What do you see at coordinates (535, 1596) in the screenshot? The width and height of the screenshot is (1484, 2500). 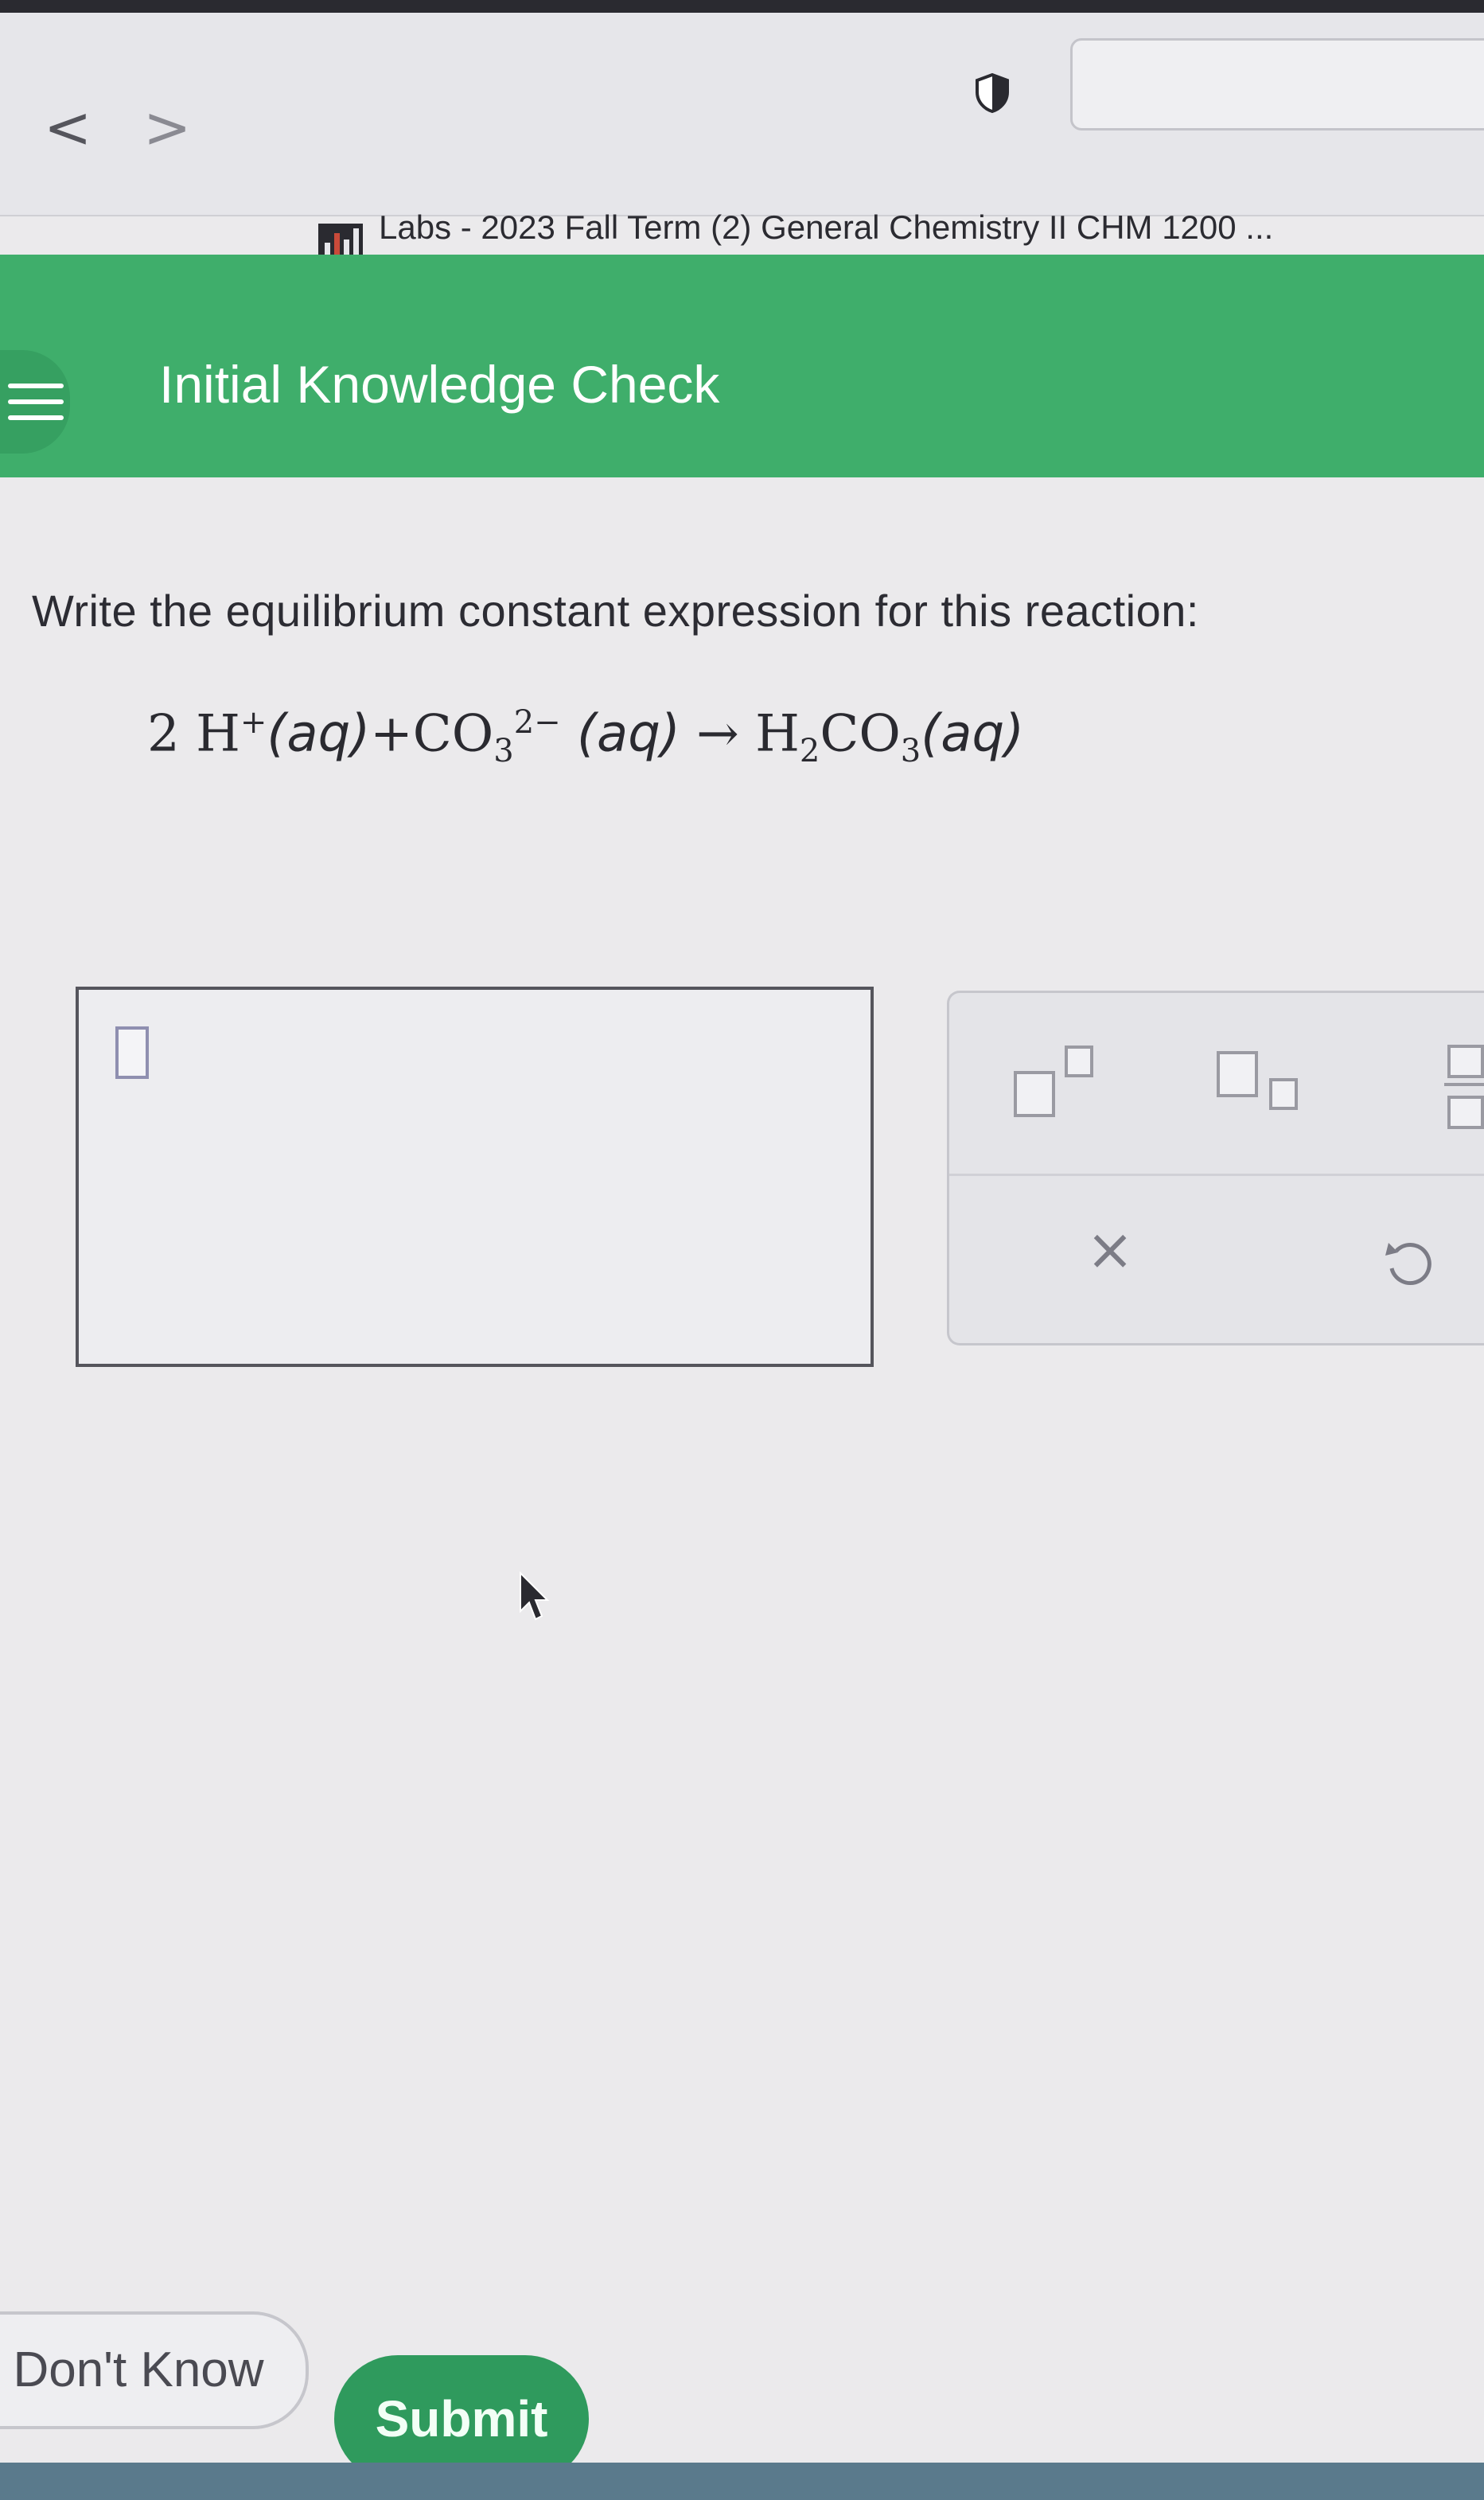 I see `mouse-pointer-icon` at bounding box center [535, 1596].